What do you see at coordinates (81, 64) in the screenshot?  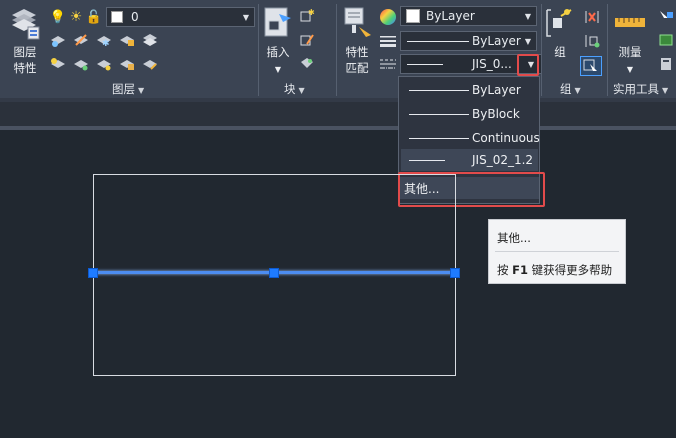 I see `layer-unisolate-icon` at bounding box center [81, 64].